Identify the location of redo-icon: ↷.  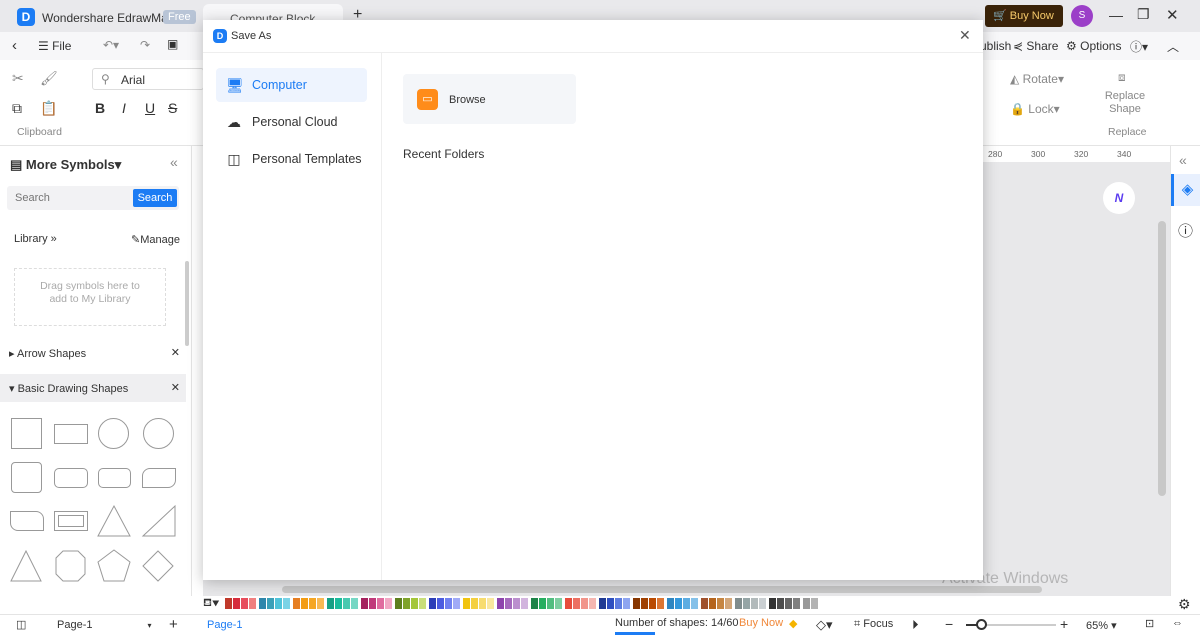
(145, 45).